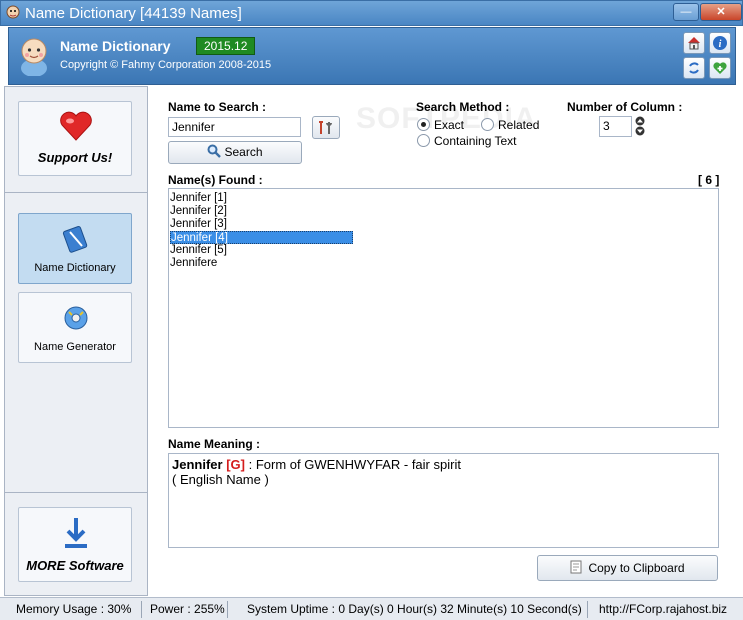  Describe the element at coordinates (13, 12) in the screenshot. I see `baby-app-icon` at that location.